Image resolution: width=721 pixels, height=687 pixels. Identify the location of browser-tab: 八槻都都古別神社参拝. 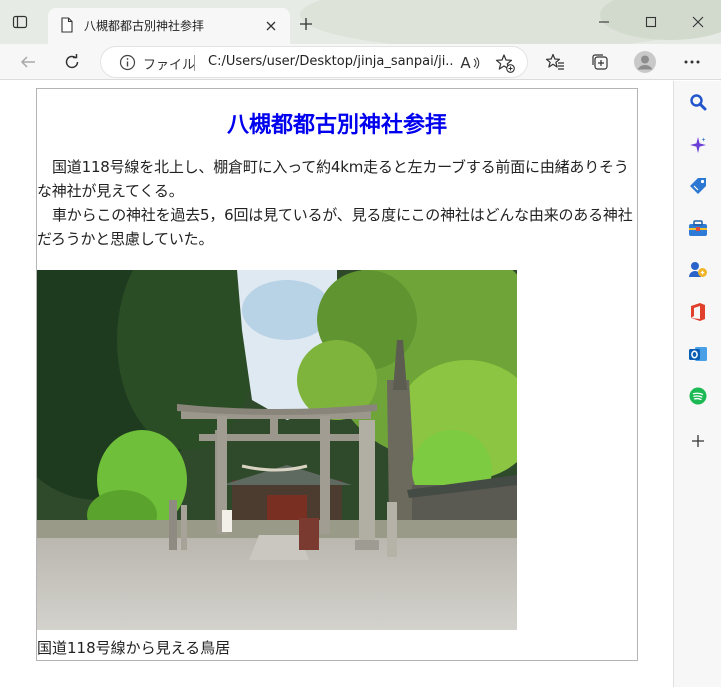
(169, 26).